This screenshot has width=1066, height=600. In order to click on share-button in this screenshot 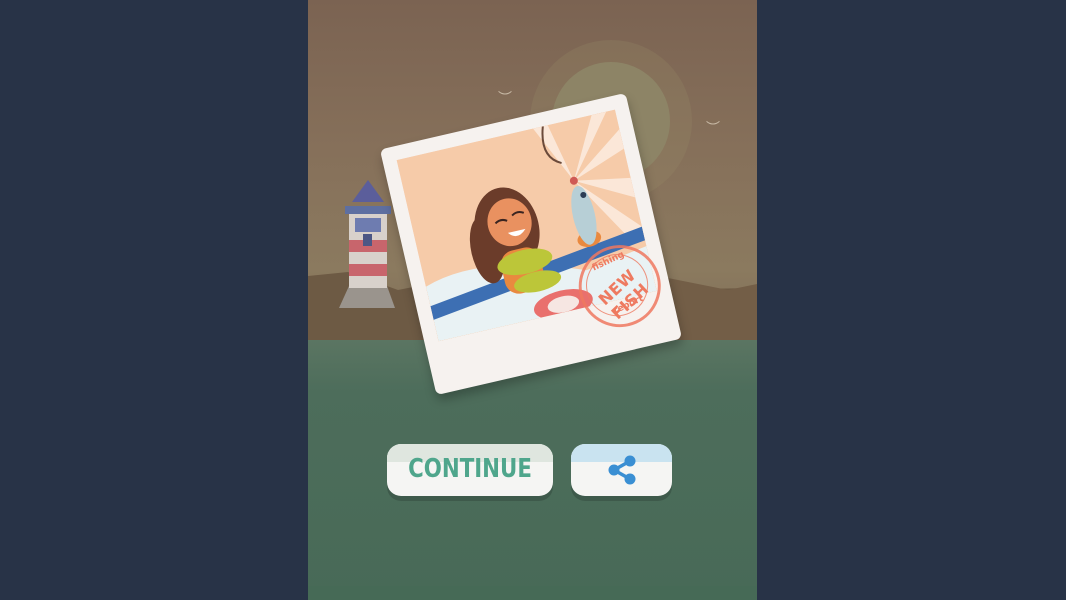, I will do `click(621, 470)`.